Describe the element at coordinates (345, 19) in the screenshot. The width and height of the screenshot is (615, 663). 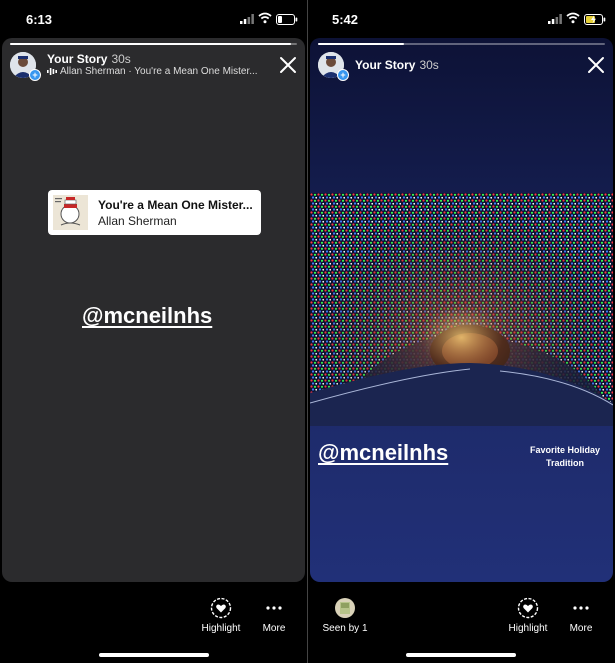
I see `status-time: 5:42` at that location.